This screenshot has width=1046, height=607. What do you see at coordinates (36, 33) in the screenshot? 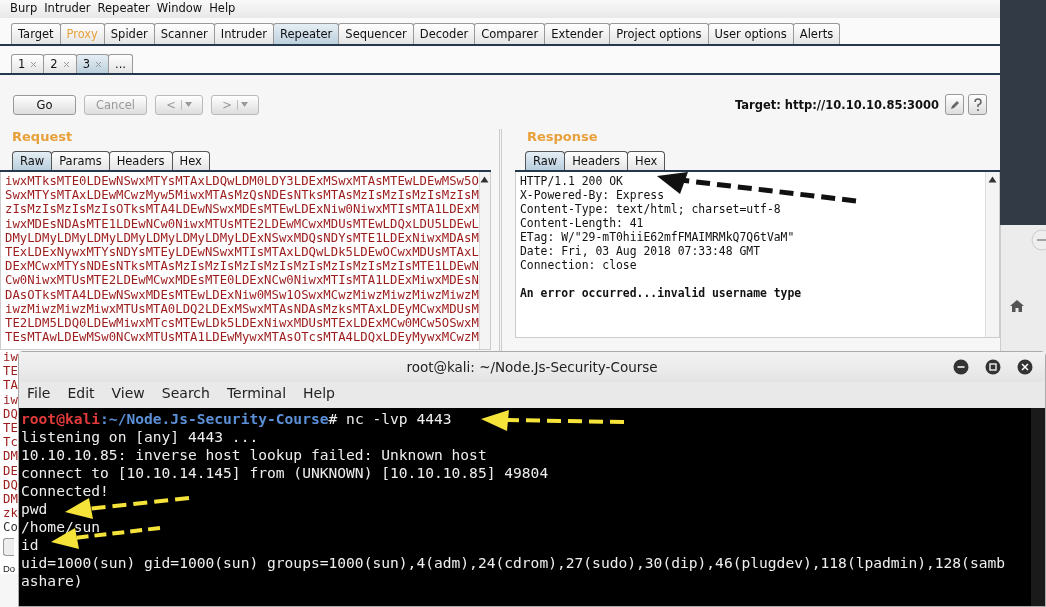
I see `main-tab: Target` at bounding box center [36, 33].